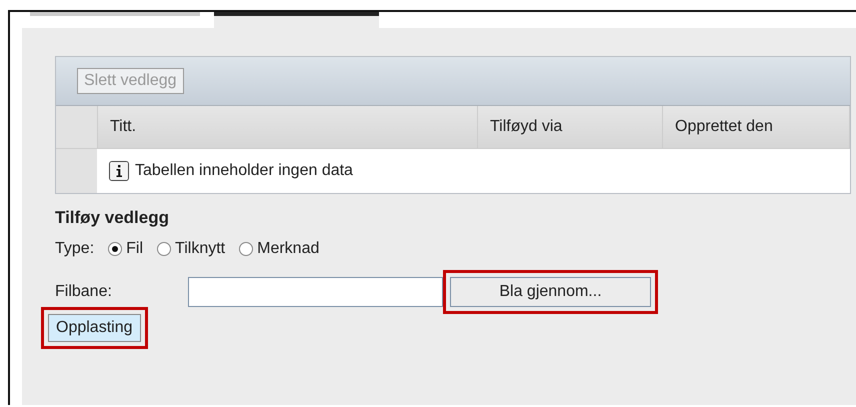 Image resolution: width=856 pixels, height=407 pixels. Describe the element at coordinates (288, 127) in the screenshot. I see `column-header: Titt.` at that location.